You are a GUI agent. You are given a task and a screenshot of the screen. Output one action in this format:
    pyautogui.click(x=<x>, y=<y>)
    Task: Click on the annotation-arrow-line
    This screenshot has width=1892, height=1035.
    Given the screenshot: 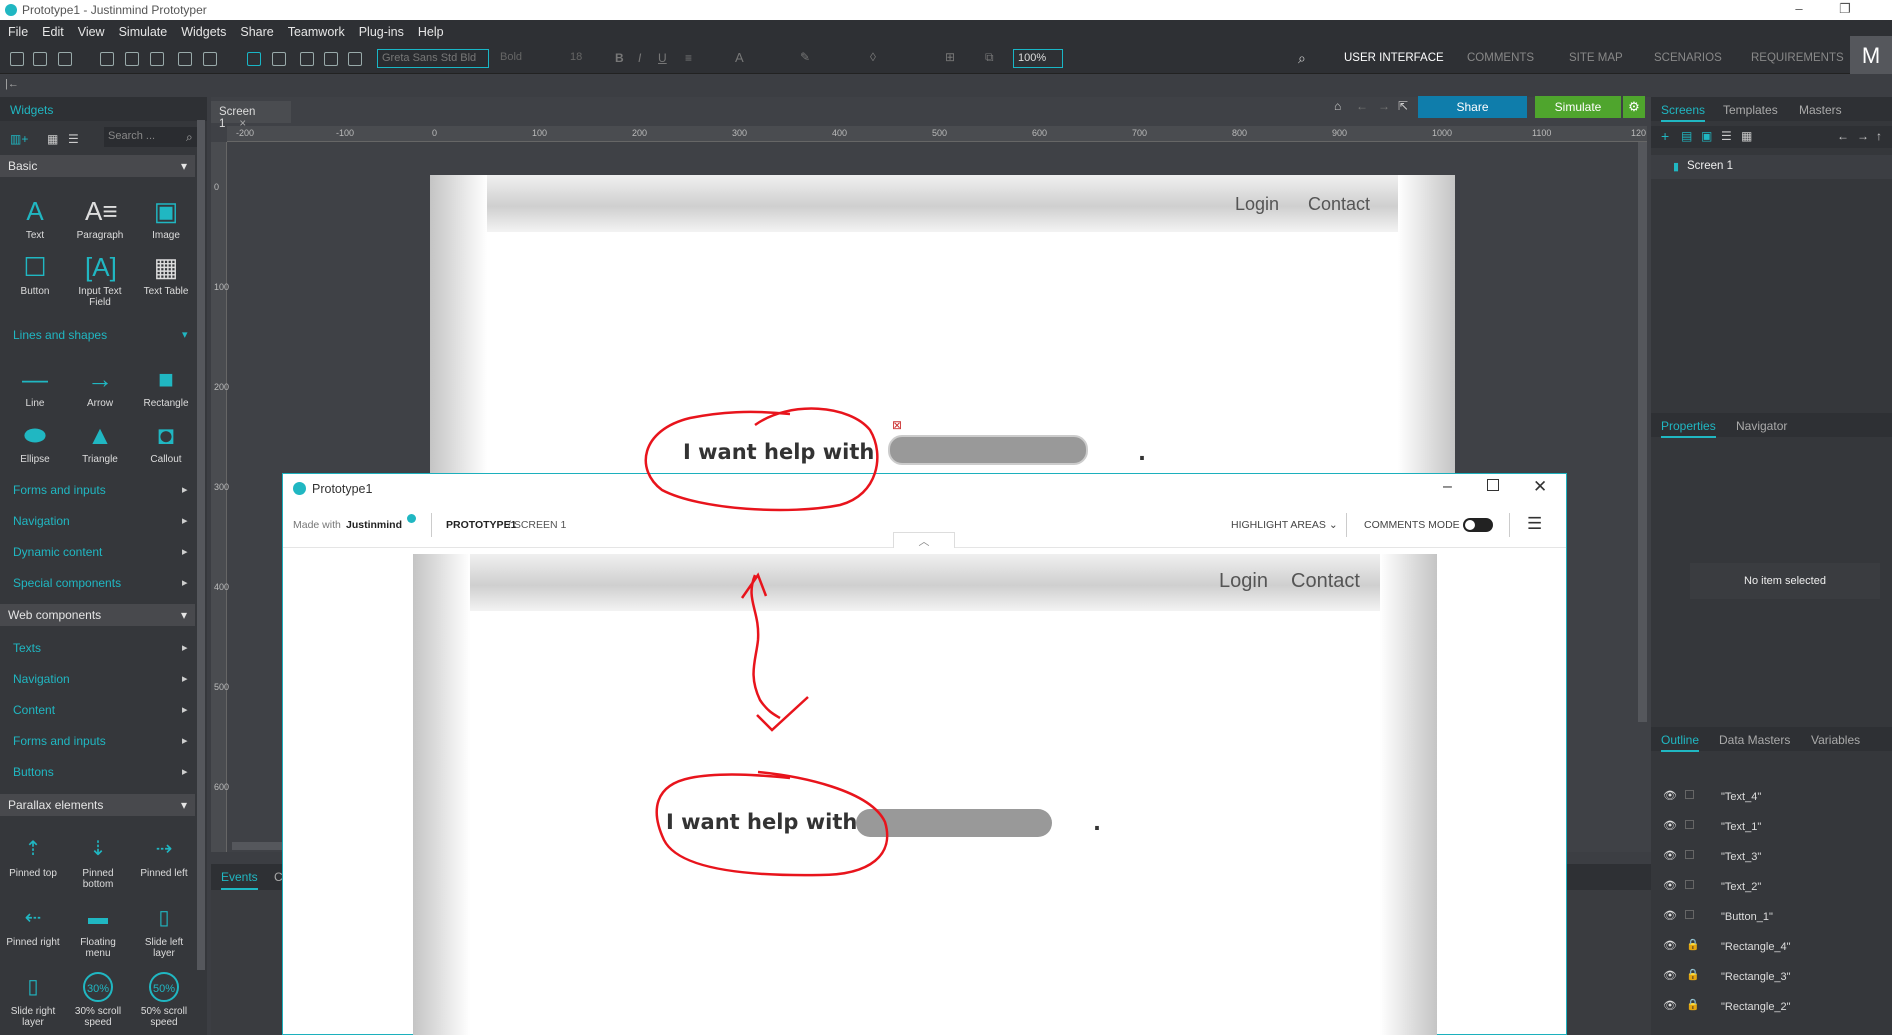 What is the action you would take?
    pyautogui.click(x=765, y=647)
    